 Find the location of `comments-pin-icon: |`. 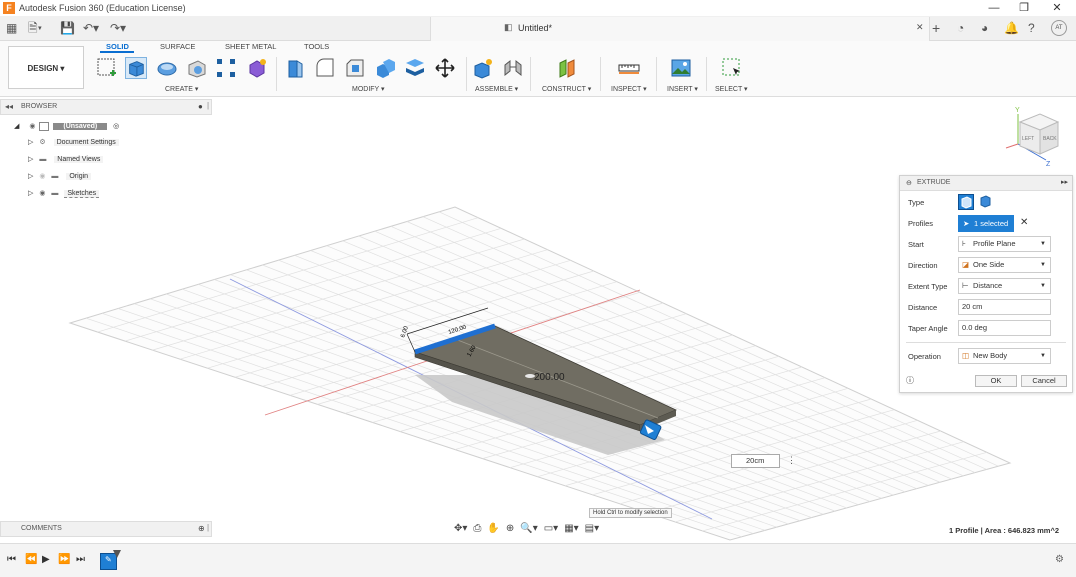

comments-pin-icon: | is located at coordinates (208, 527).